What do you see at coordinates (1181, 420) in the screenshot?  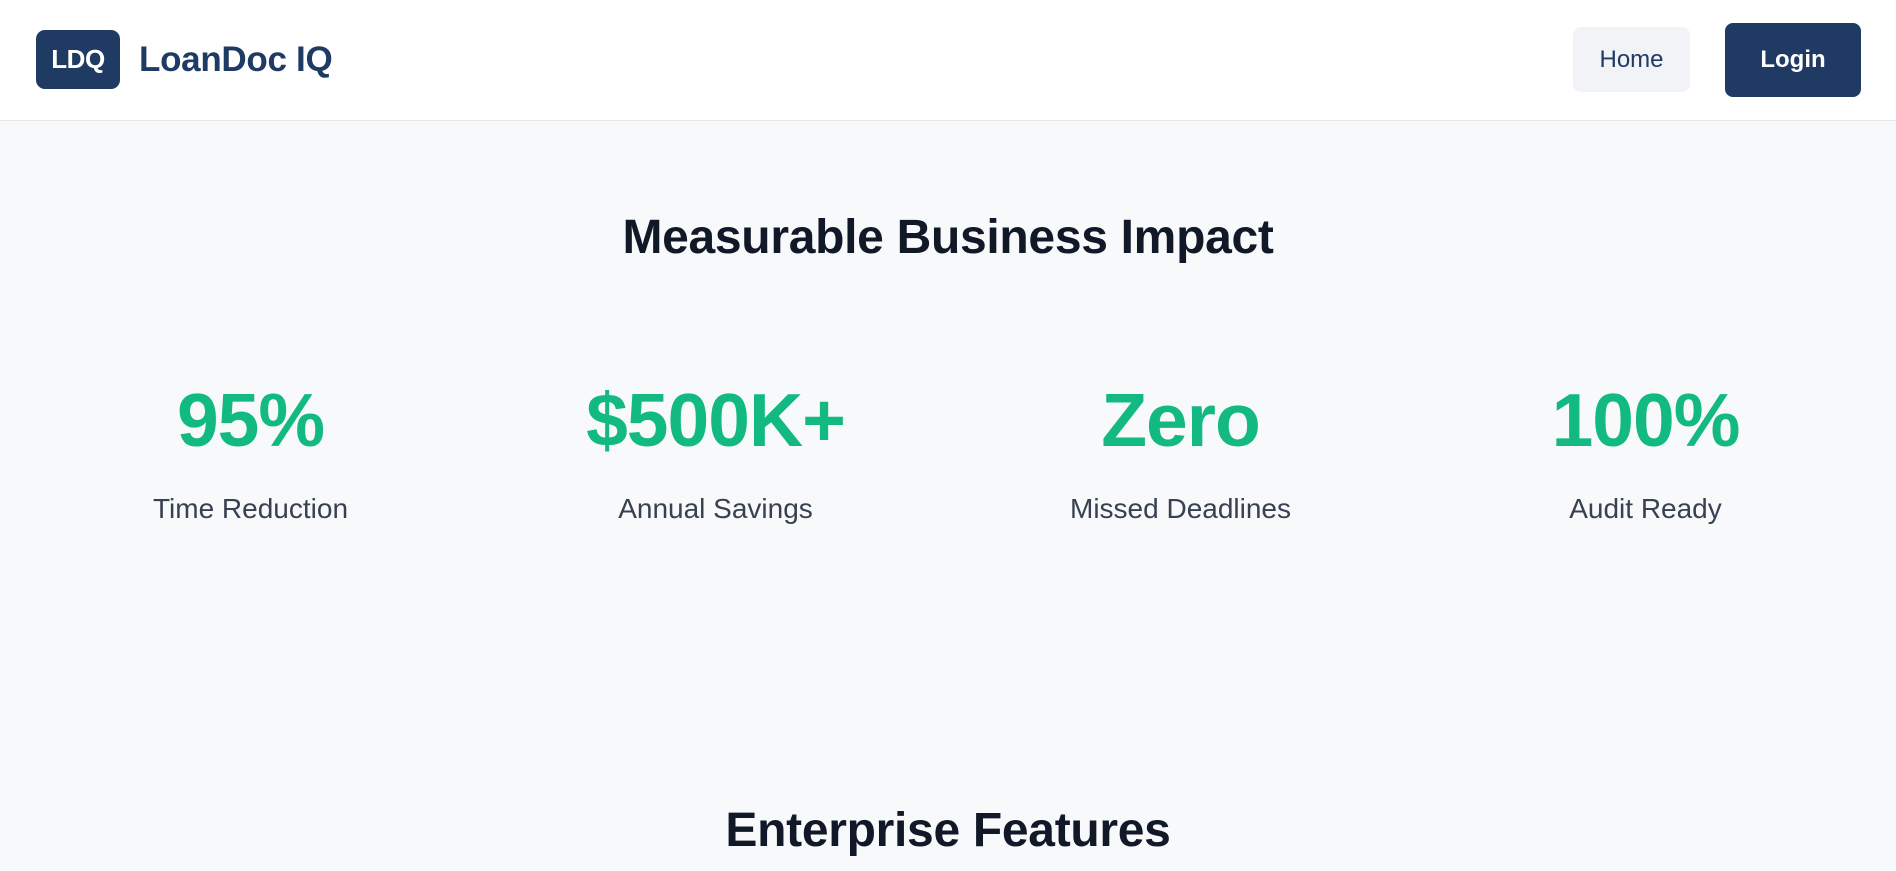 I see `stat-value: Zero` at bounding box center [1181, 420].